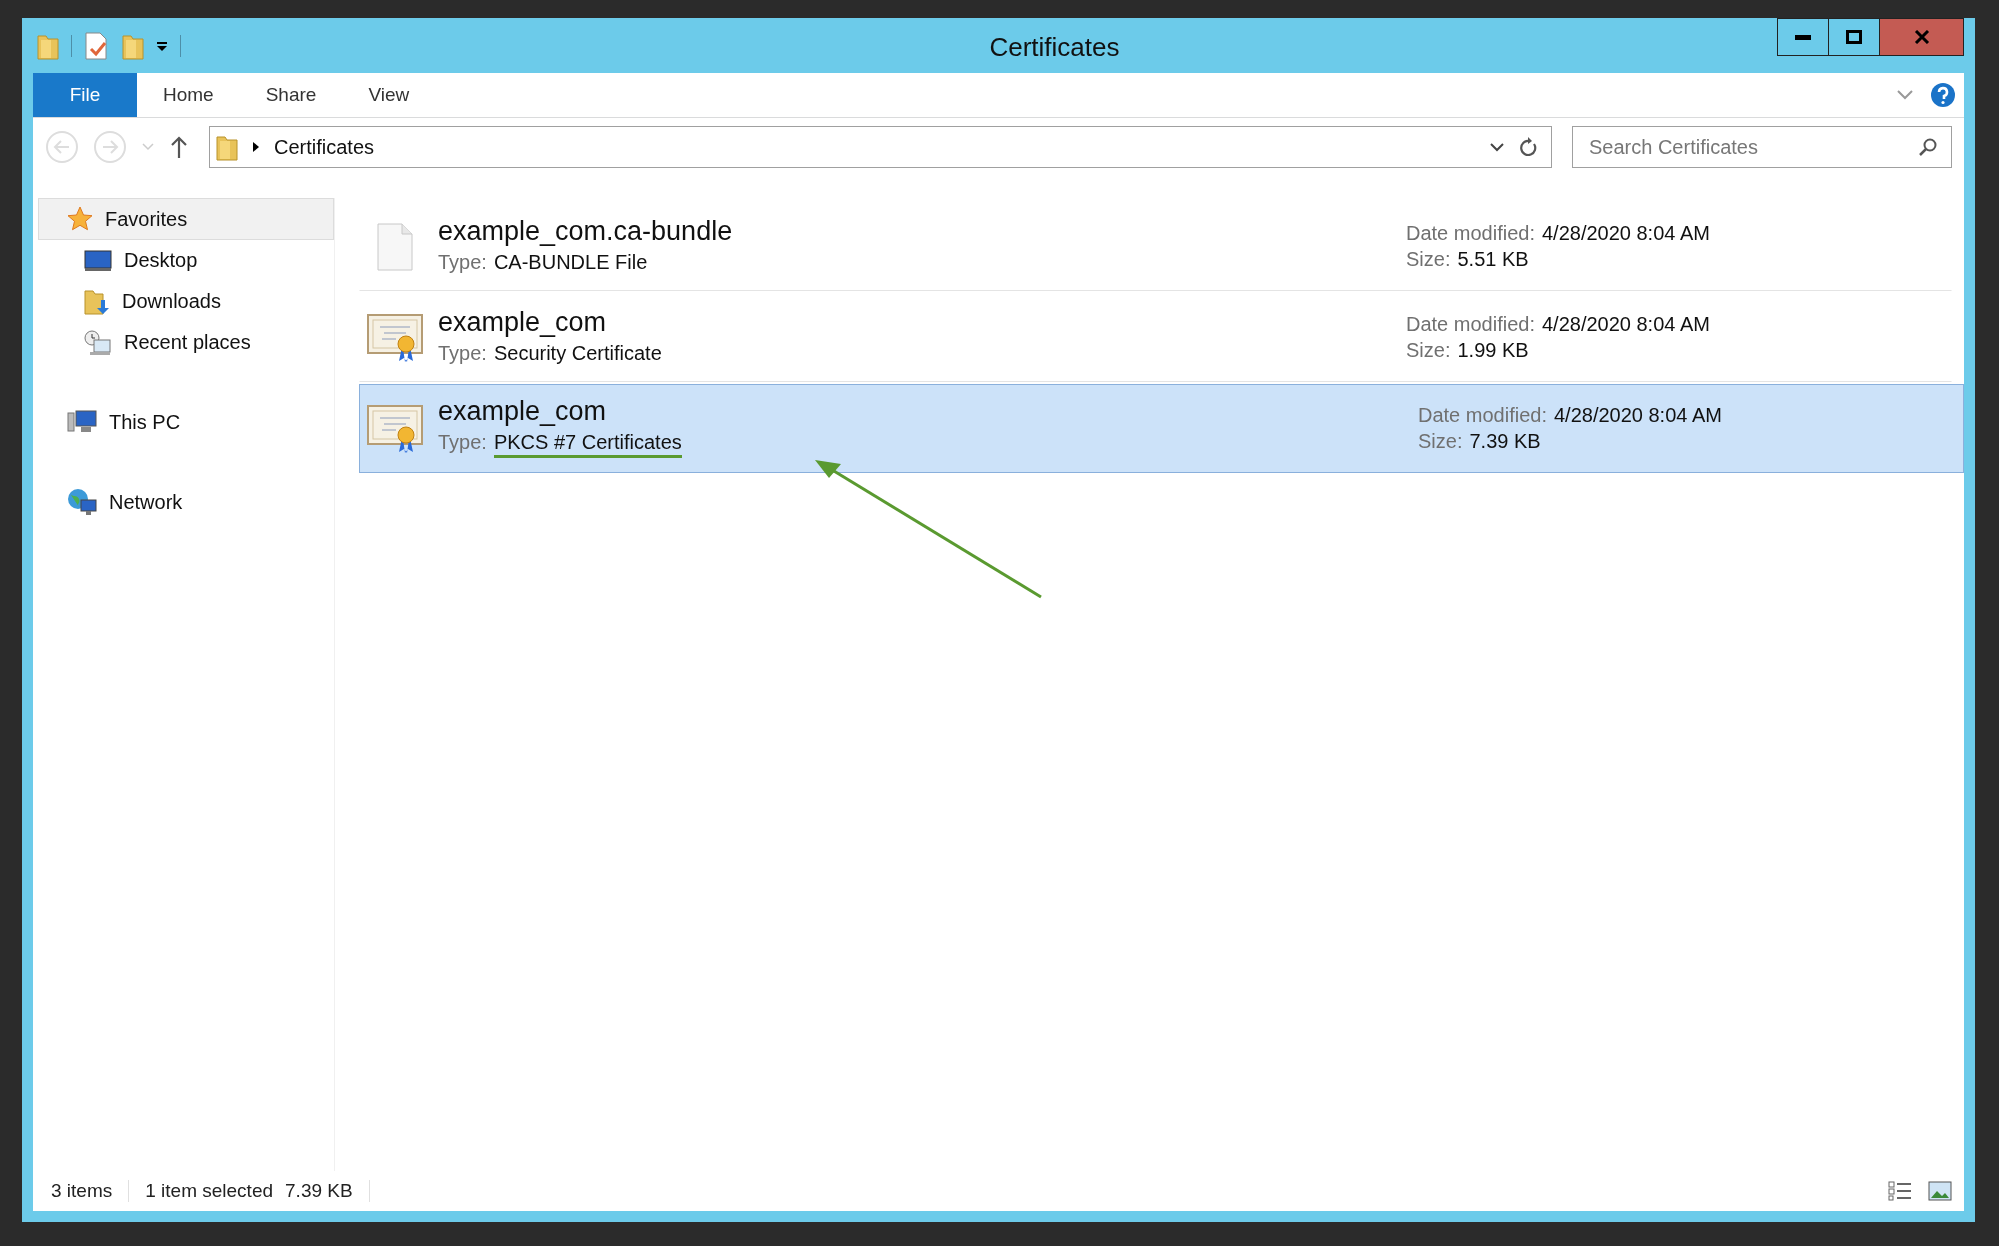  Describe the element at coordinates (1155, 337) in the screenshot. I see `file-item: example_com Type: Security Certificate Date modified: 4/28/2020 8:04 AM Size: 1.99 KB` at that location.